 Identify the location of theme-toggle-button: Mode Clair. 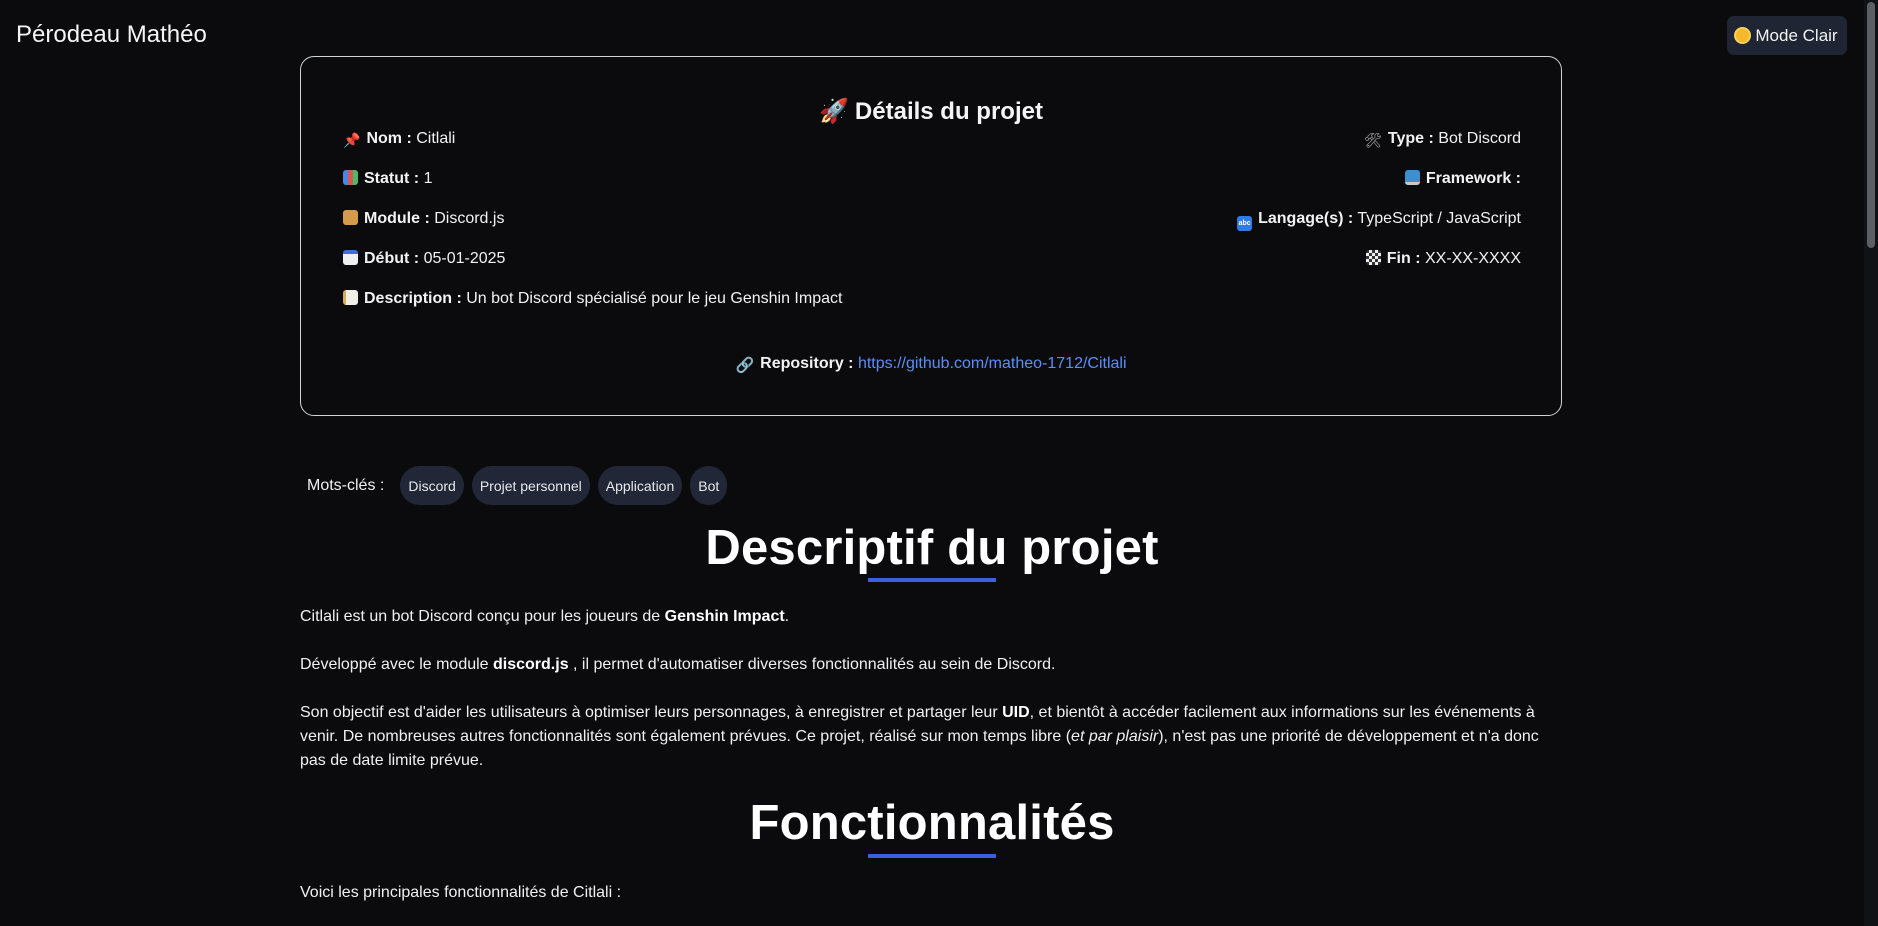
(1787, 35).